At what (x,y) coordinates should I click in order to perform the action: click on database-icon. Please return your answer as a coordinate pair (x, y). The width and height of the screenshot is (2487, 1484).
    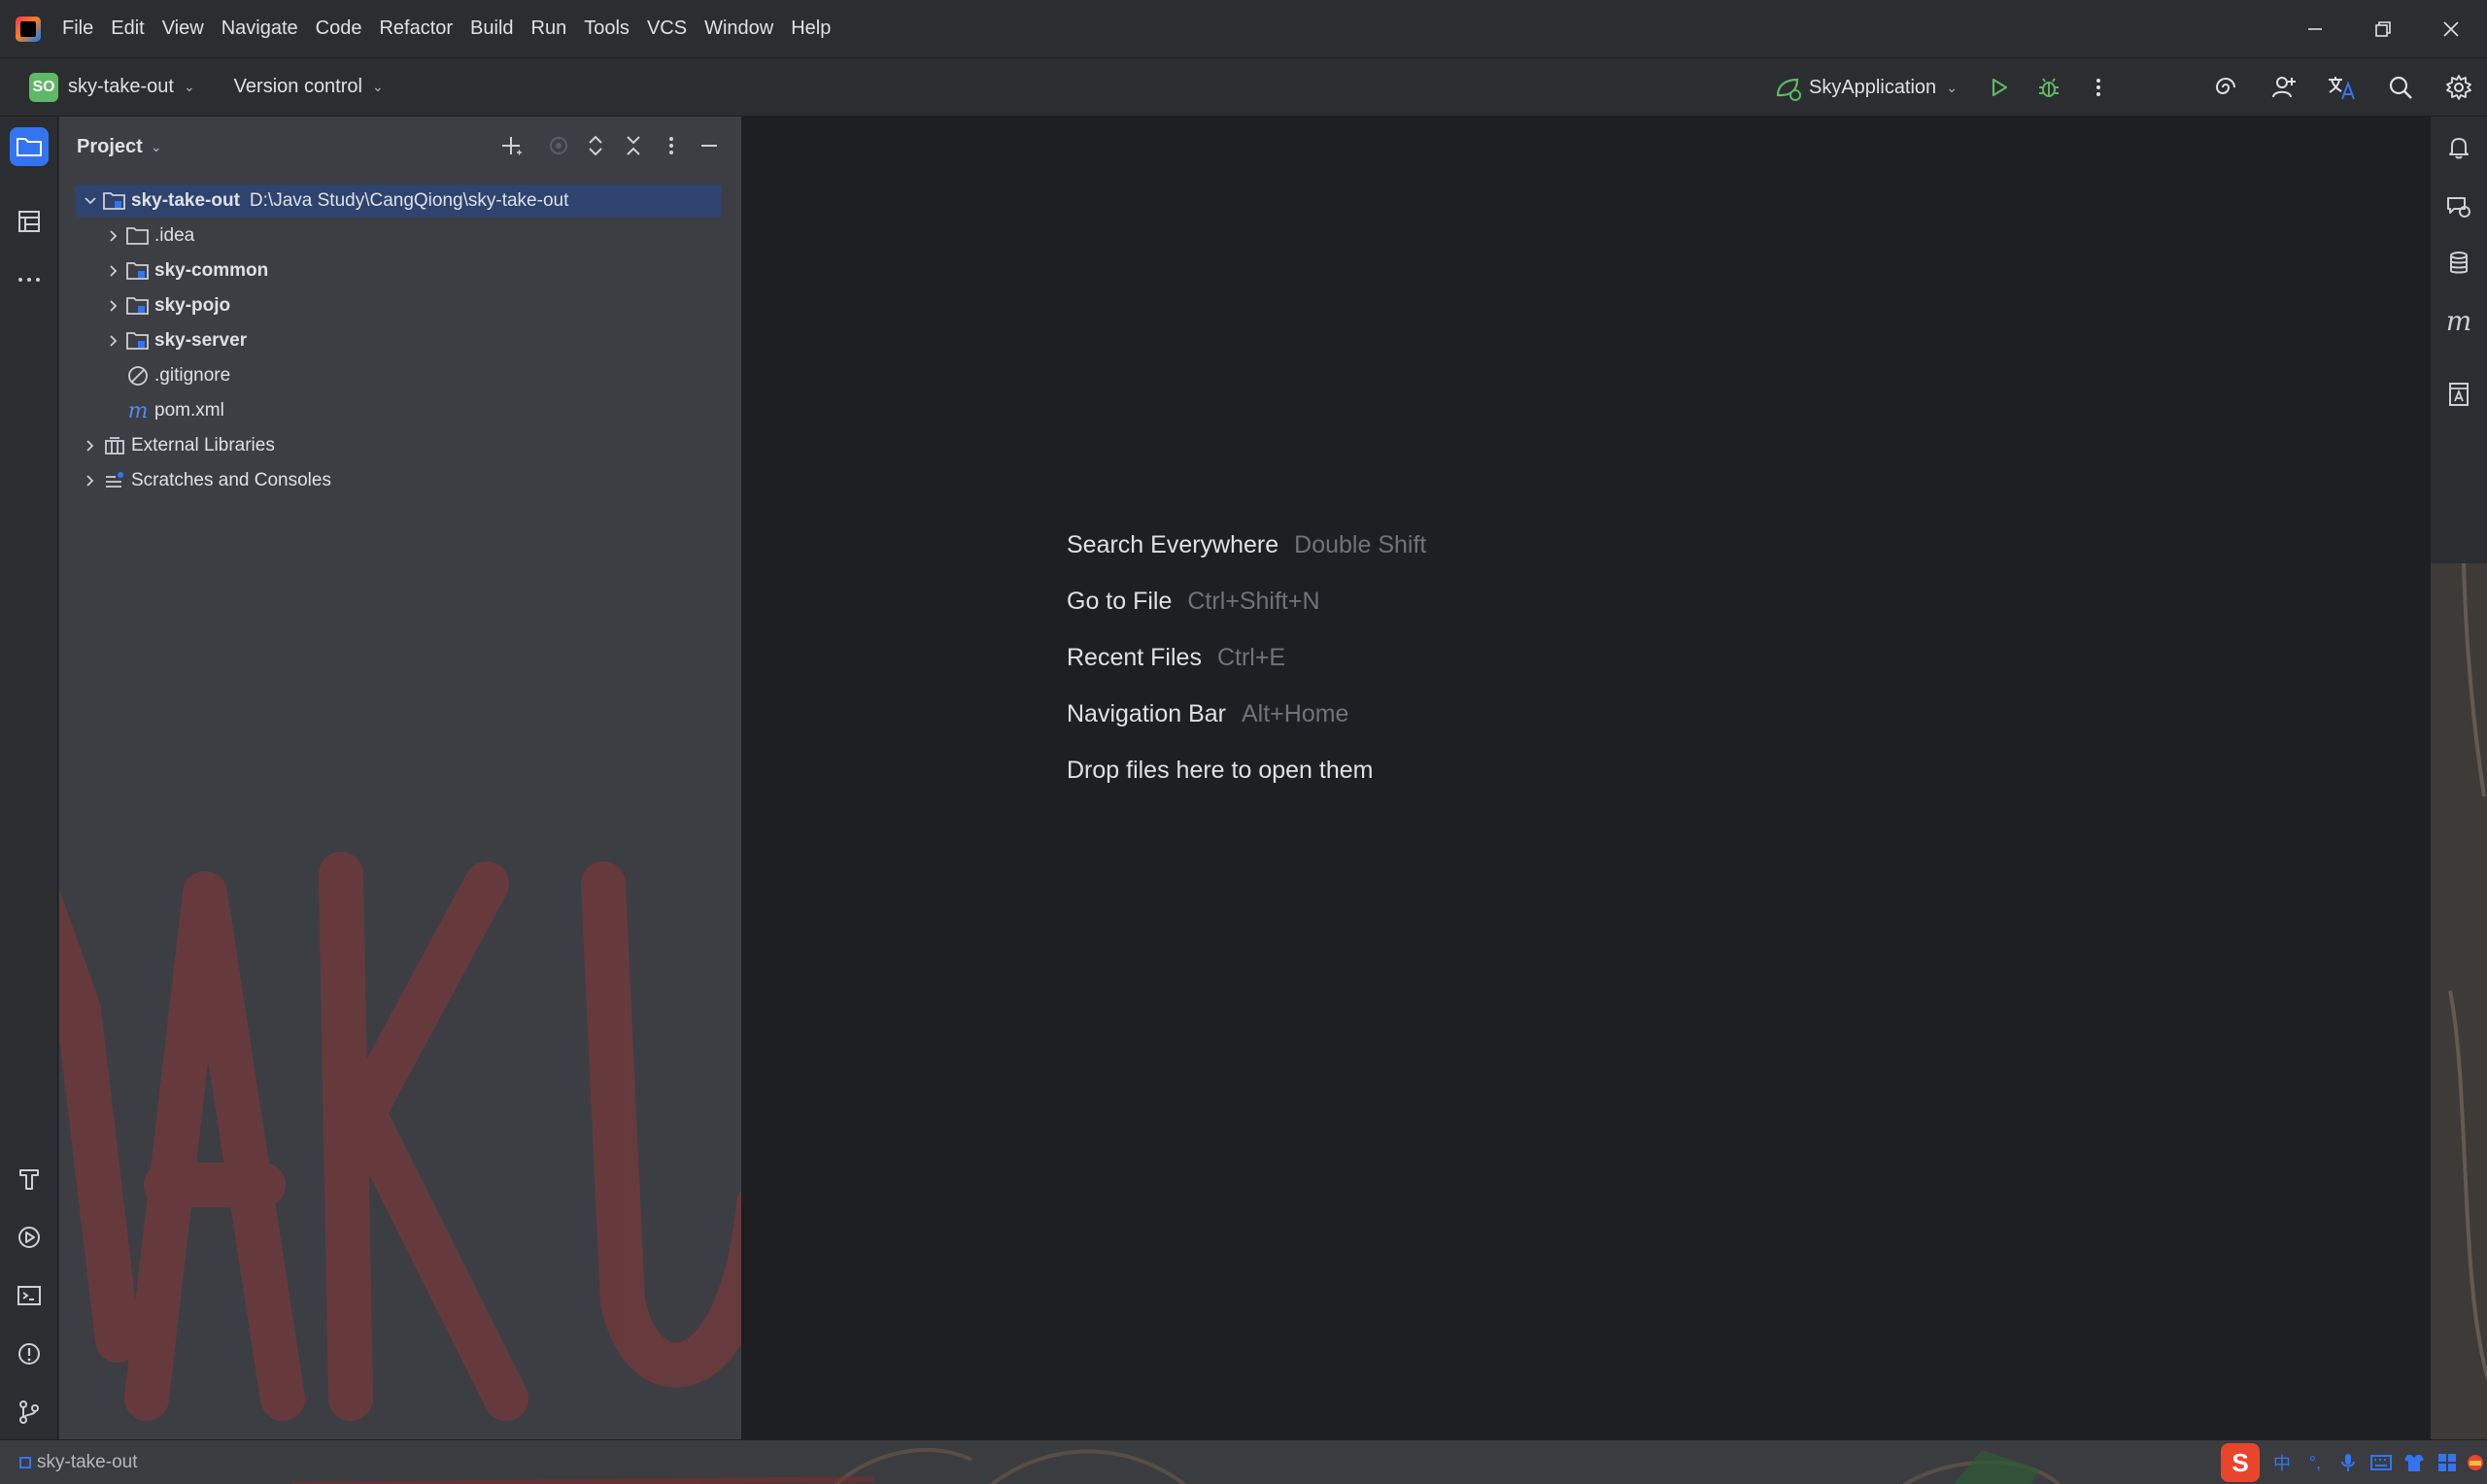
    Looking at the image, I should click on (2459, 263).